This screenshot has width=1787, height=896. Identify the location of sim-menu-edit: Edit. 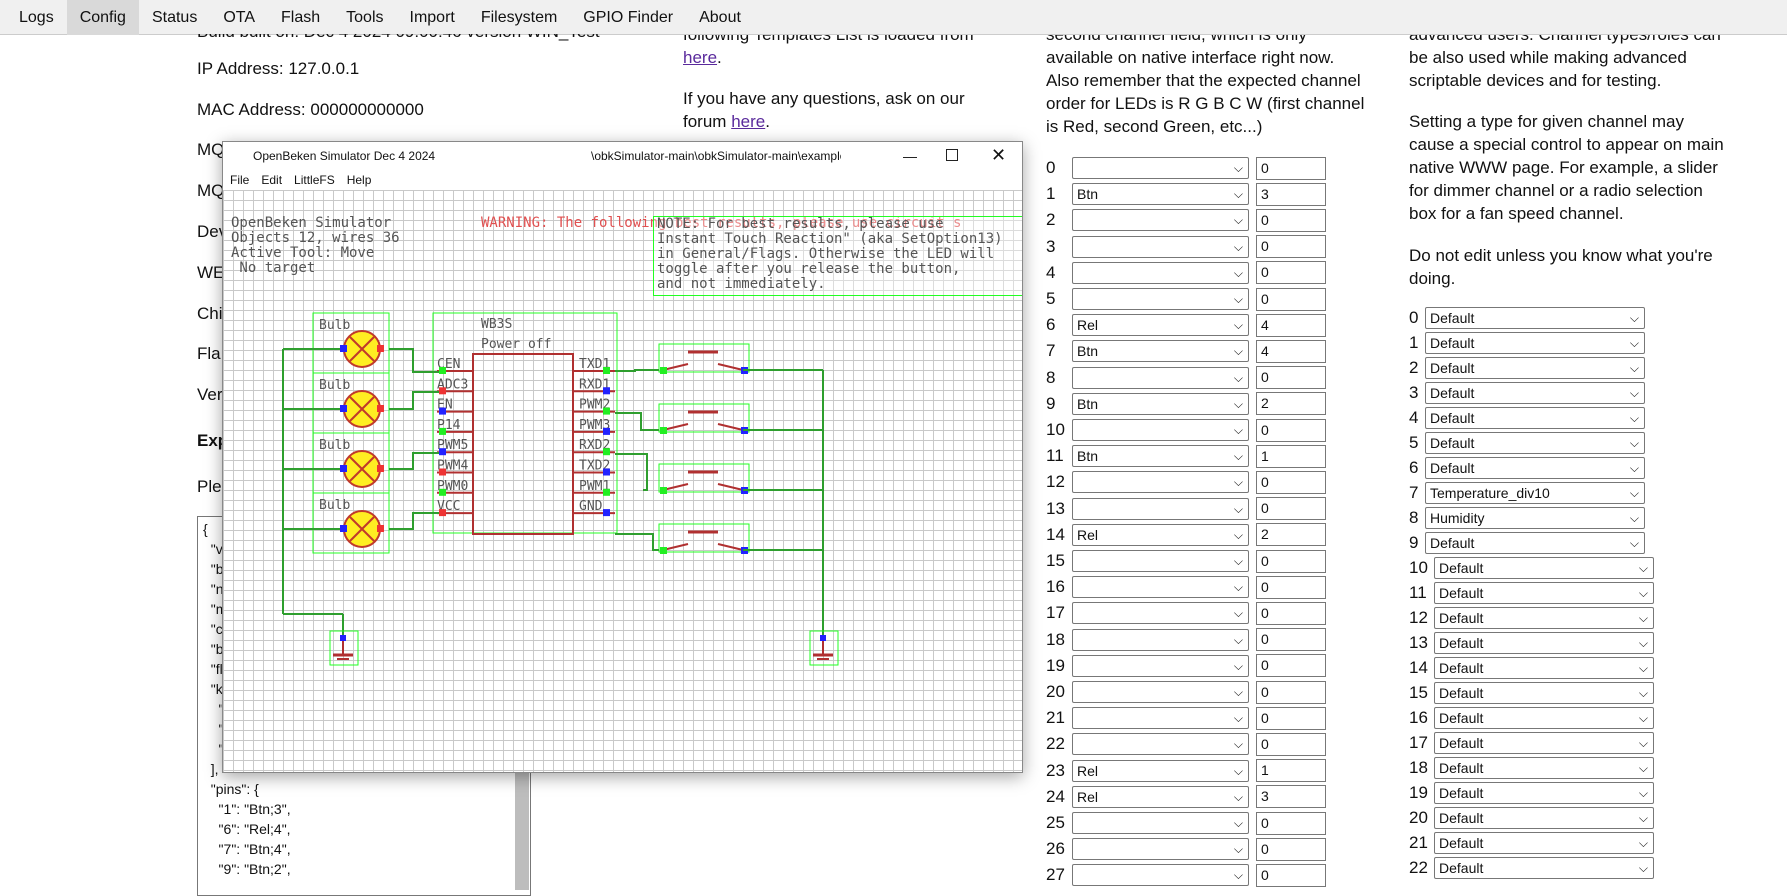
(271, 180).